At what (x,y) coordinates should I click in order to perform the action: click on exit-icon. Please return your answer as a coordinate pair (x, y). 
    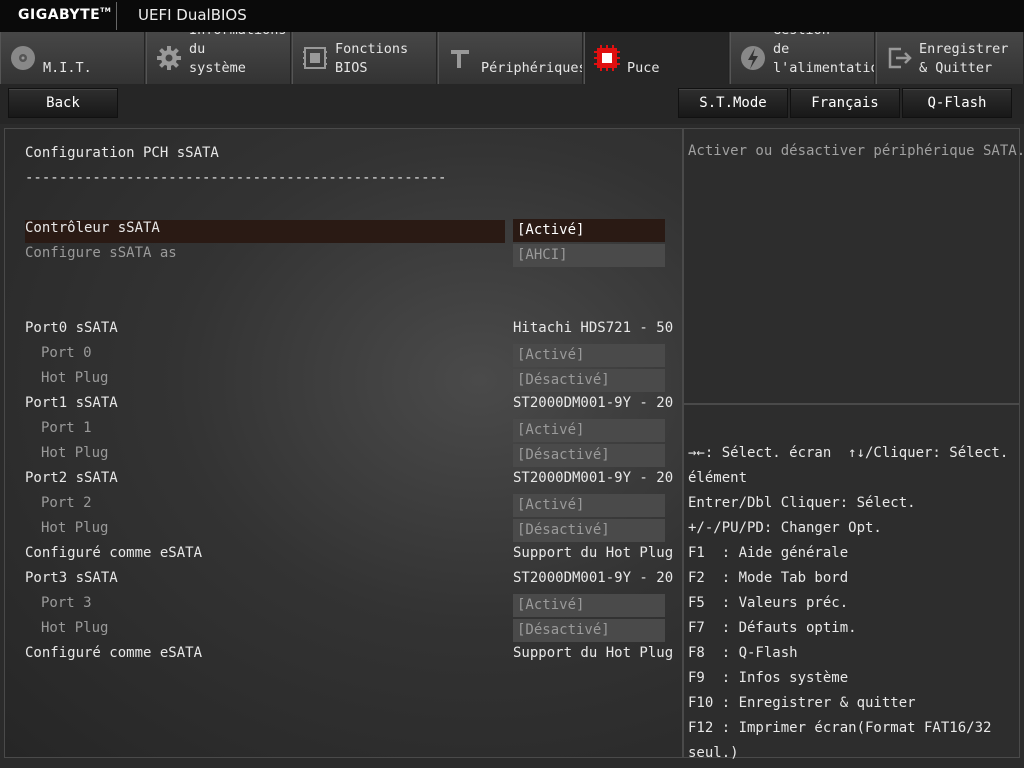
    Looking at the image, I should click on (900, 58).